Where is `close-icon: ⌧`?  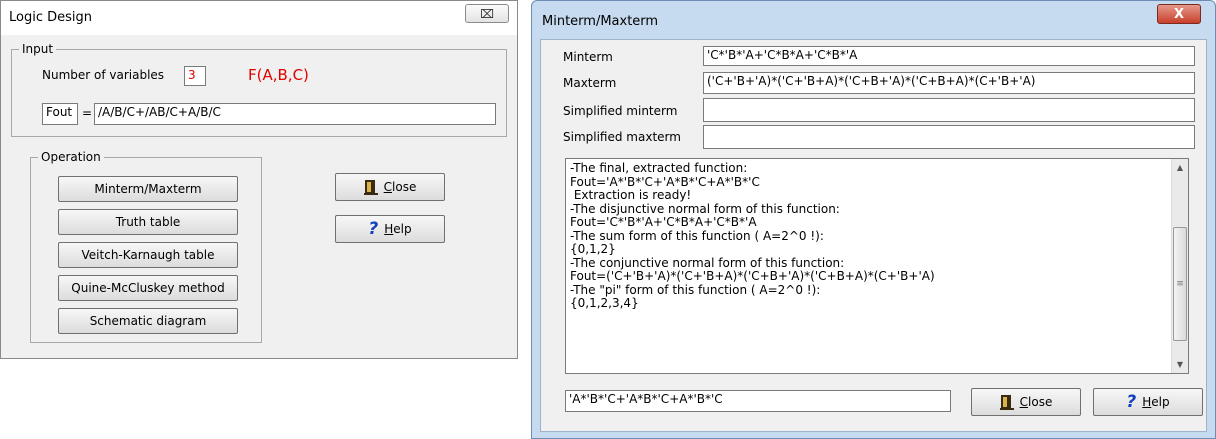 close-icon: ⌧ is located at coordinates (487, 13).